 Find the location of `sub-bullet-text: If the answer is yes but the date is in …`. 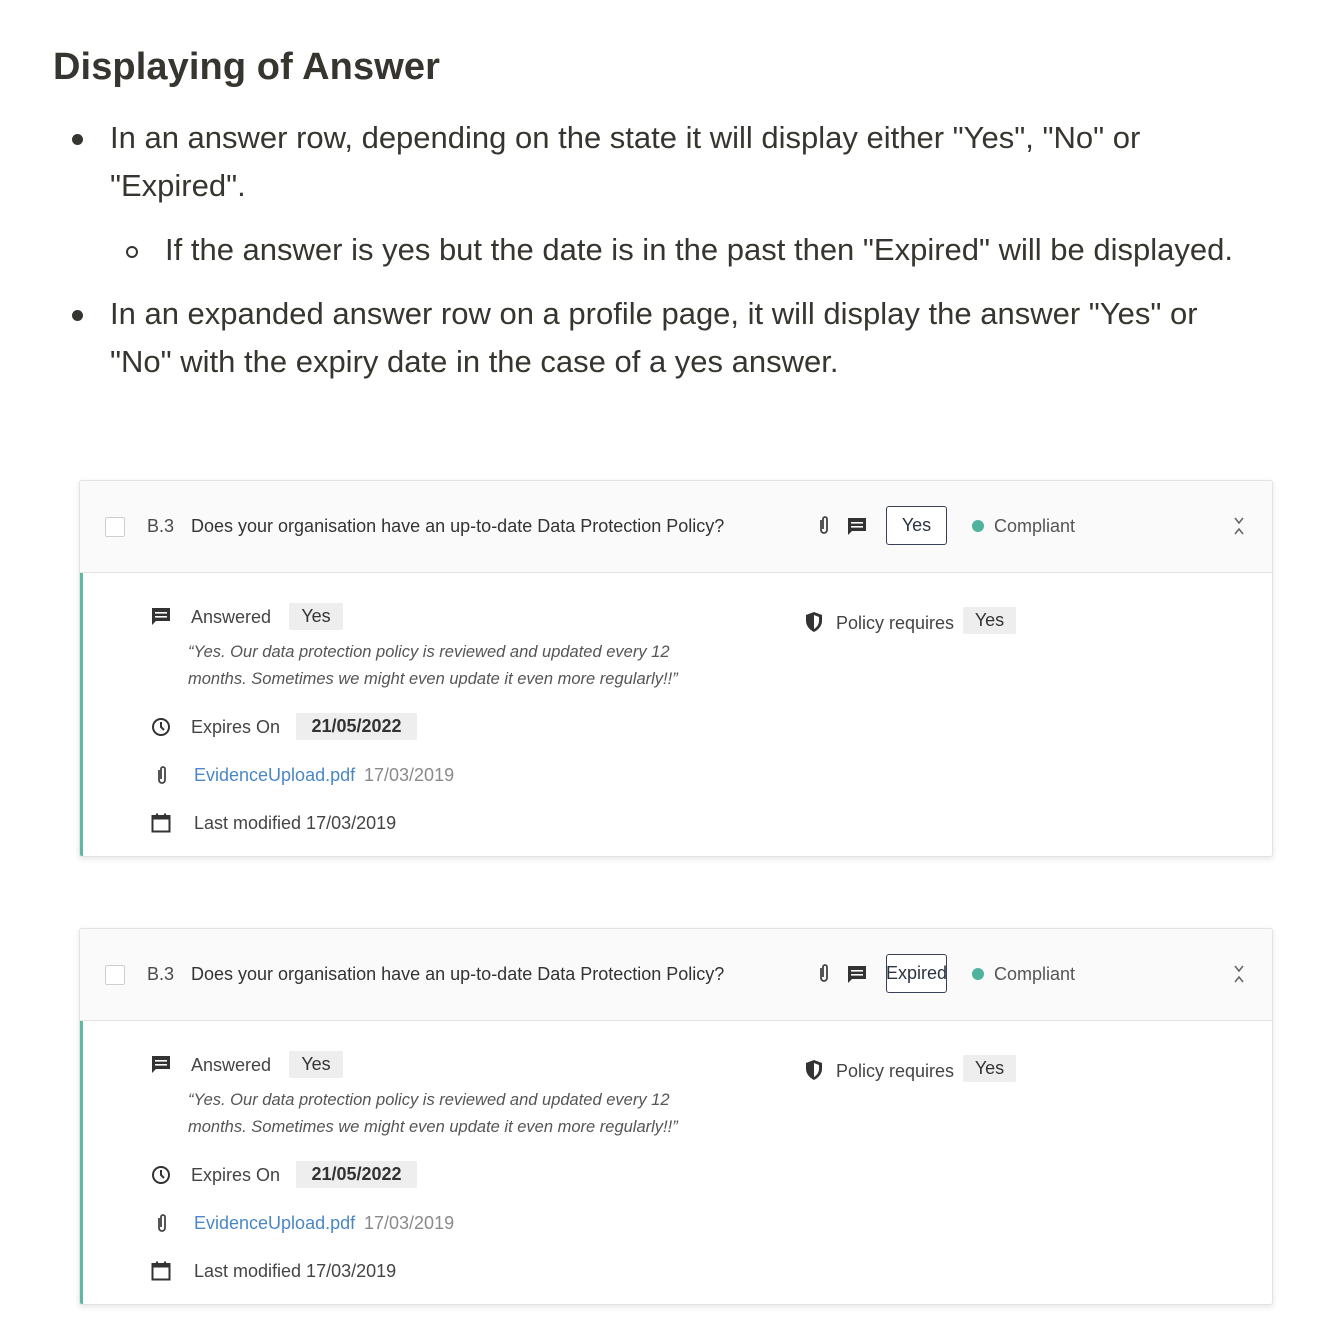

sub-bullet-text: If the answer is yes but the date is in … is located at coordinates (699, 249).